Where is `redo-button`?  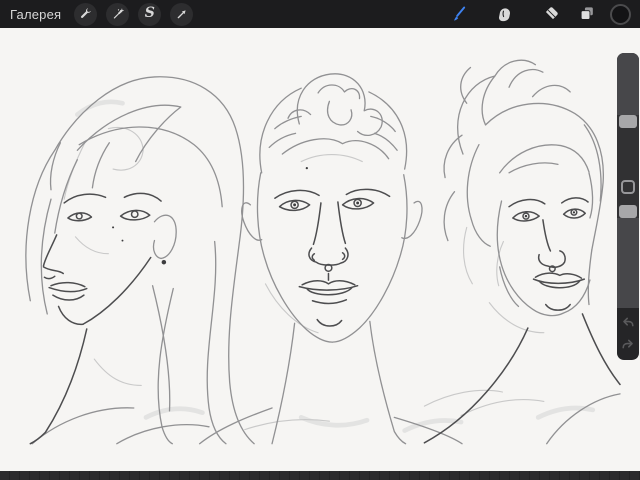
redo-button is located at coordinates (628, 344).